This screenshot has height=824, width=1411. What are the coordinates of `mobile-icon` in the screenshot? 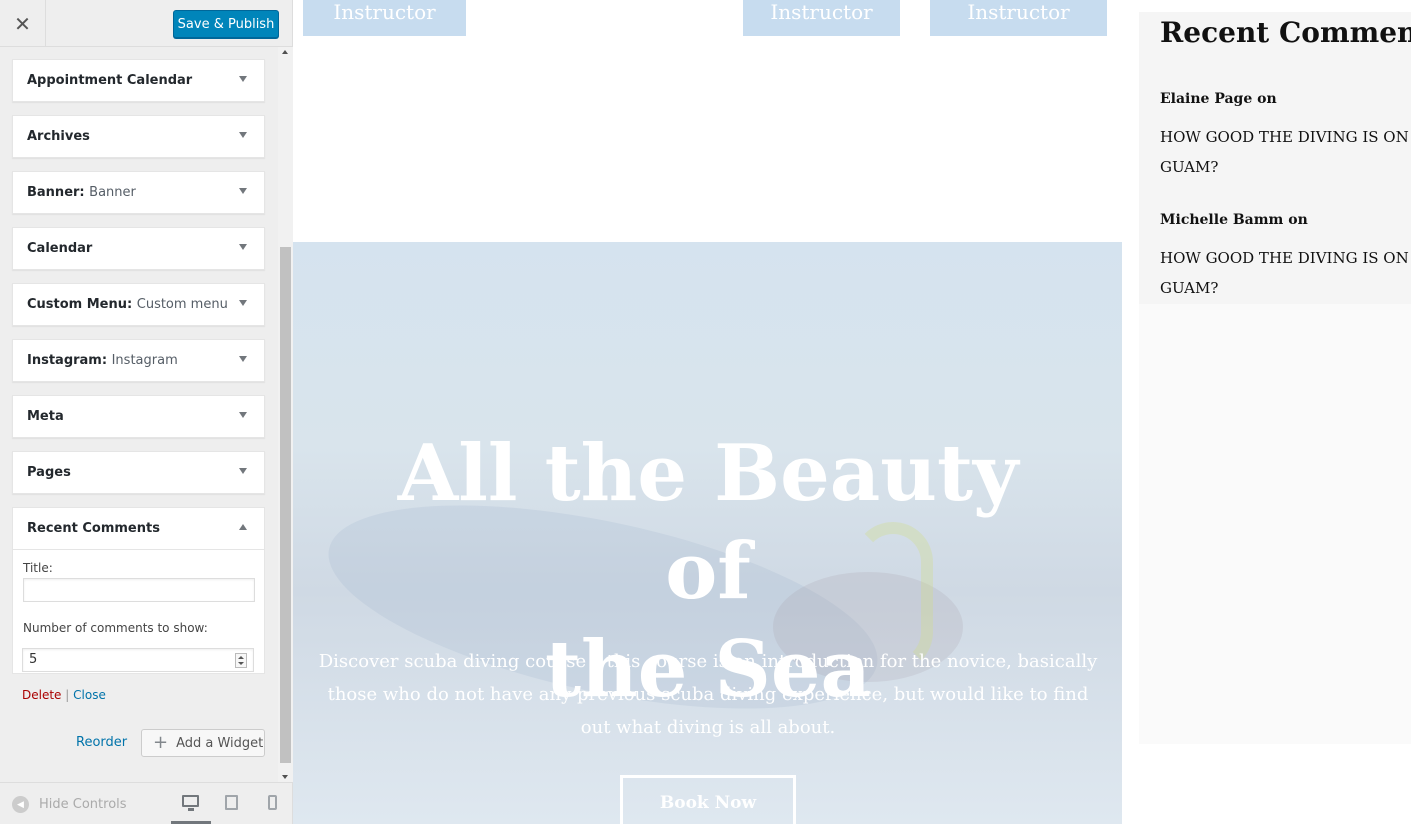 It's located at (272, 802).